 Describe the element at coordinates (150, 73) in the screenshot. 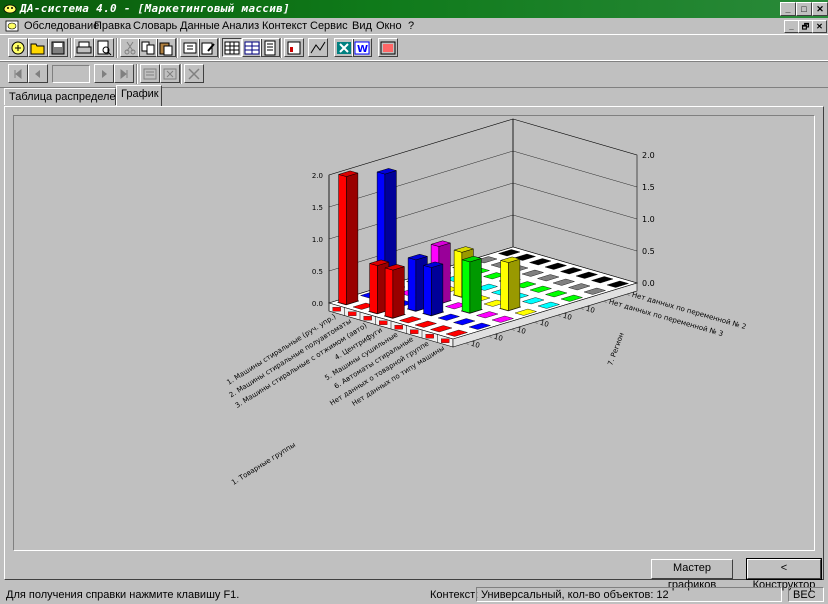

I see `add-record-button` at that location.